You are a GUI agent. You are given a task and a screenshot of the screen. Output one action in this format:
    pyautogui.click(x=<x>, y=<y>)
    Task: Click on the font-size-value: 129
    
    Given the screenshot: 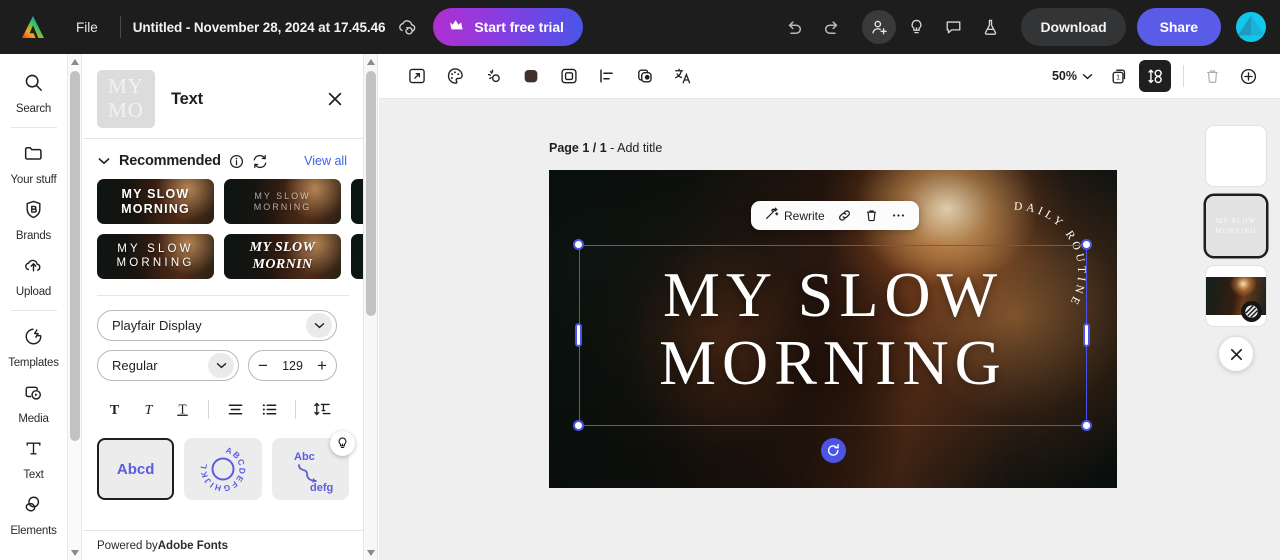 What is the action you would take?
    pyautogui.click(x=292, y=366)
    